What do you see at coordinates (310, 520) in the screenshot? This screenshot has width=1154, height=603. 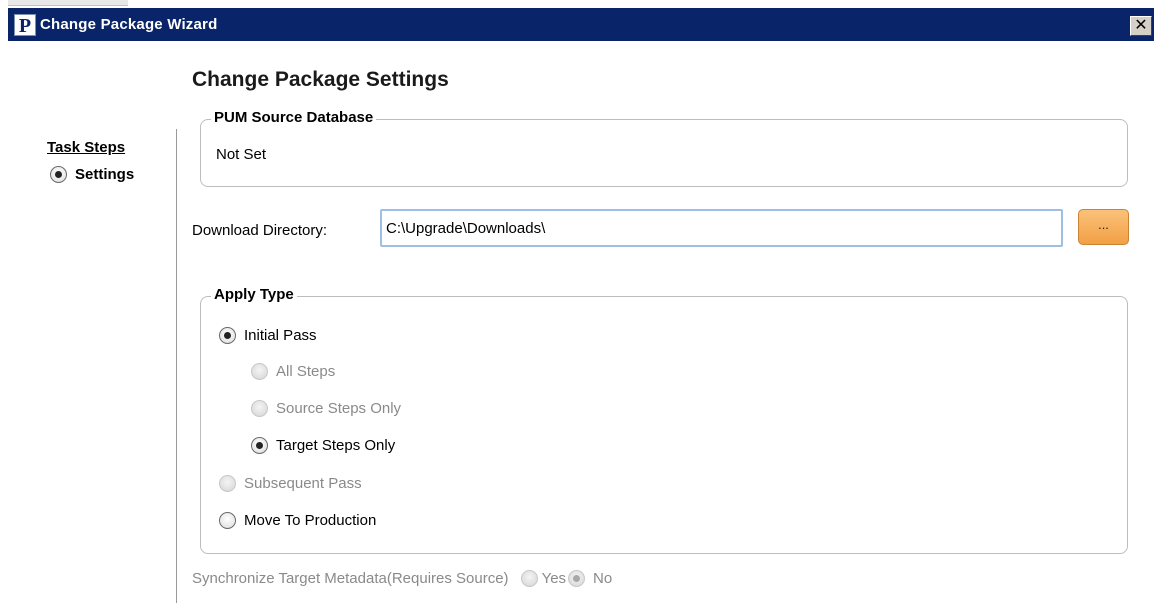 I see `option-label: Move To Production` at bounding box center [310, 520].